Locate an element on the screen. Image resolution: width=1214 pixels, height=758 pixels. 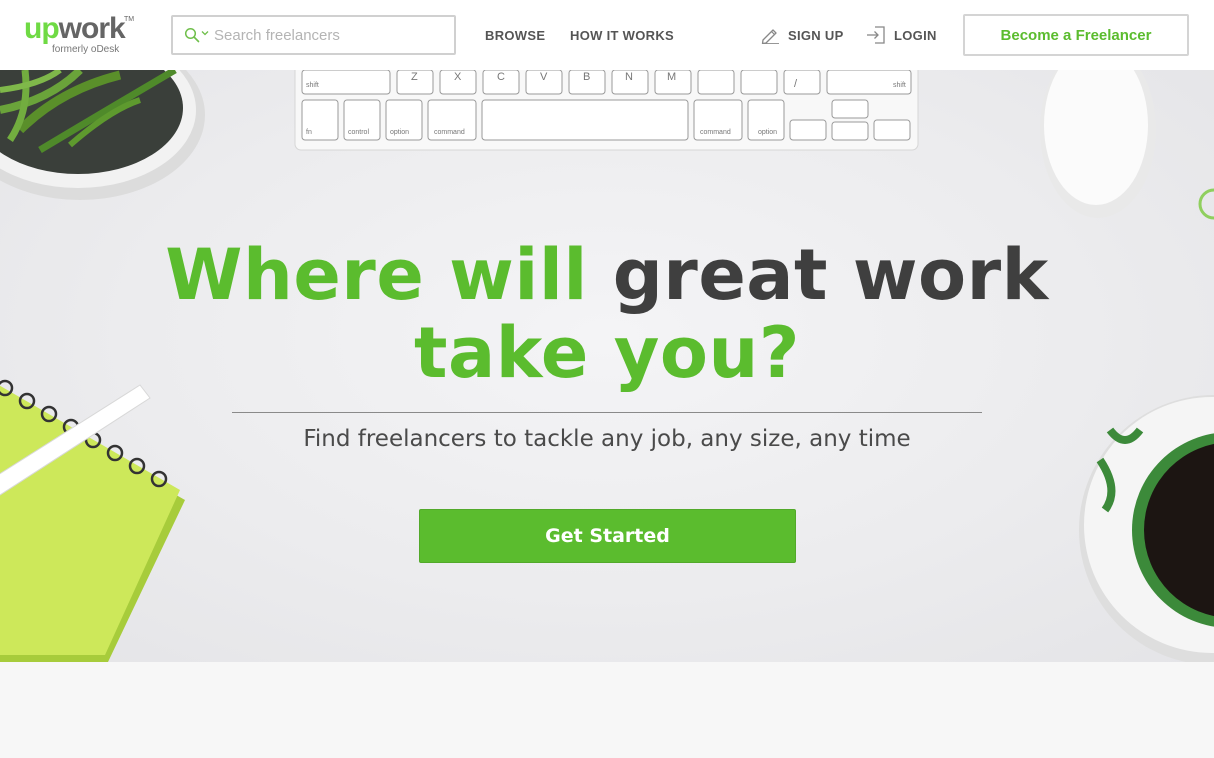
search-box is located at coordinates (313, 35).